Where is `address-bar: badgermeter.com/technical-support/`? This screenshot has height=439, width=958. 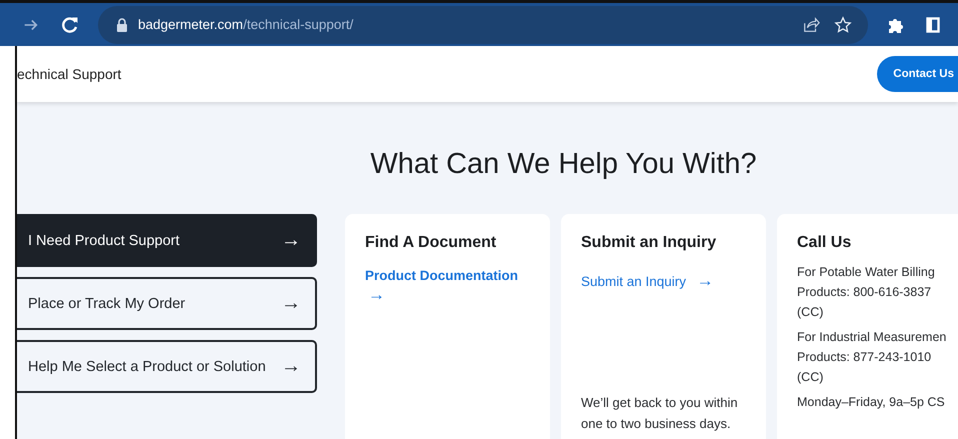 address-bar: badgermeter.com/technical-support/ is located at coordinates (483, 25).